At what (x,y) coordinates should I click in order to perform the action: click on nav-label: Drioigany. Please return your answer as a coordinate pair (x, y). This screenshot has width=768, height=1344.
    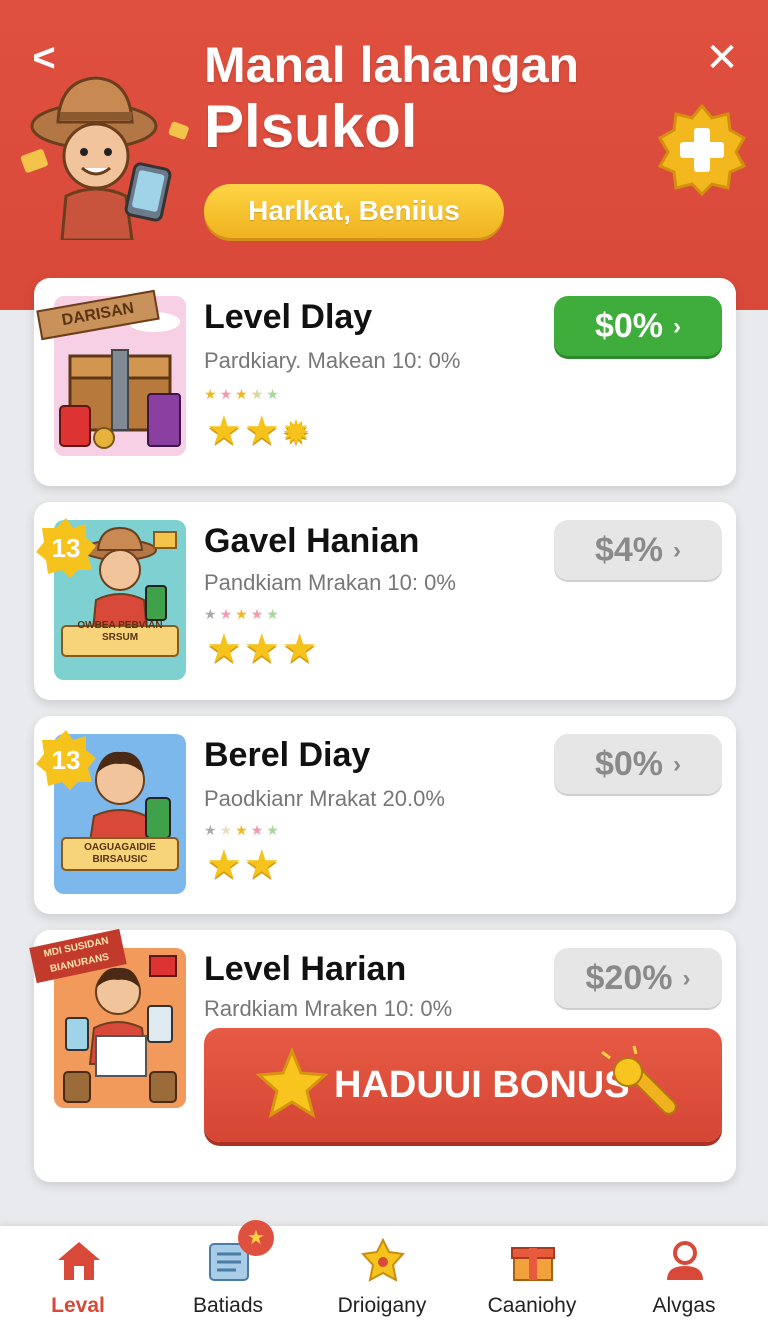
    Looking at the image, I should click on (382, 1305).